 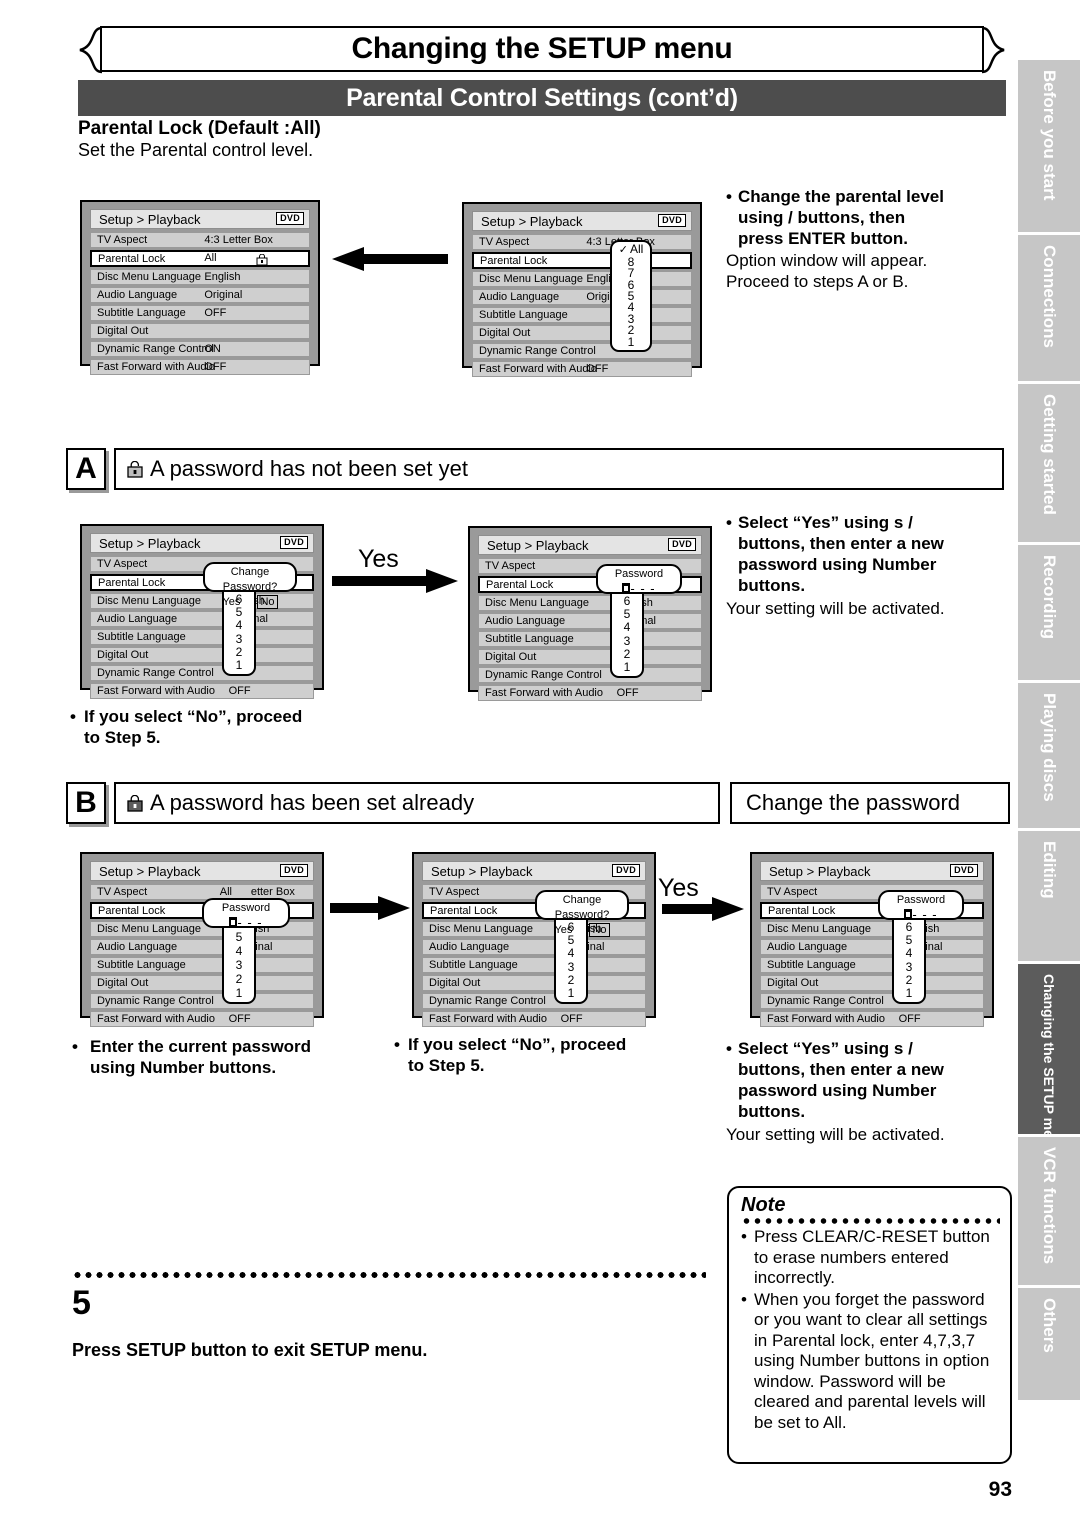 I want to click on row-value: English, so click(x=222, y=277).